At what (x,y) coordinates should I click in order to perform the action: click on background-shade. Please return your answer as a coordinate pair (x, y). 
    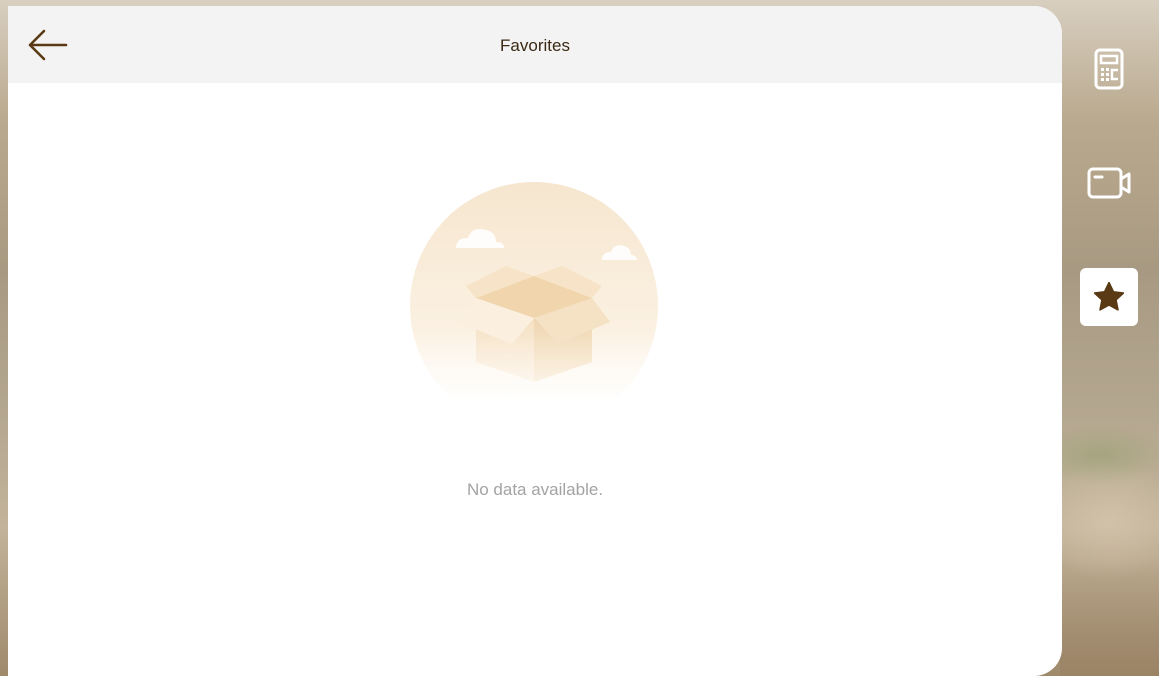
    Looking at the image, I should click on (1109, 618).